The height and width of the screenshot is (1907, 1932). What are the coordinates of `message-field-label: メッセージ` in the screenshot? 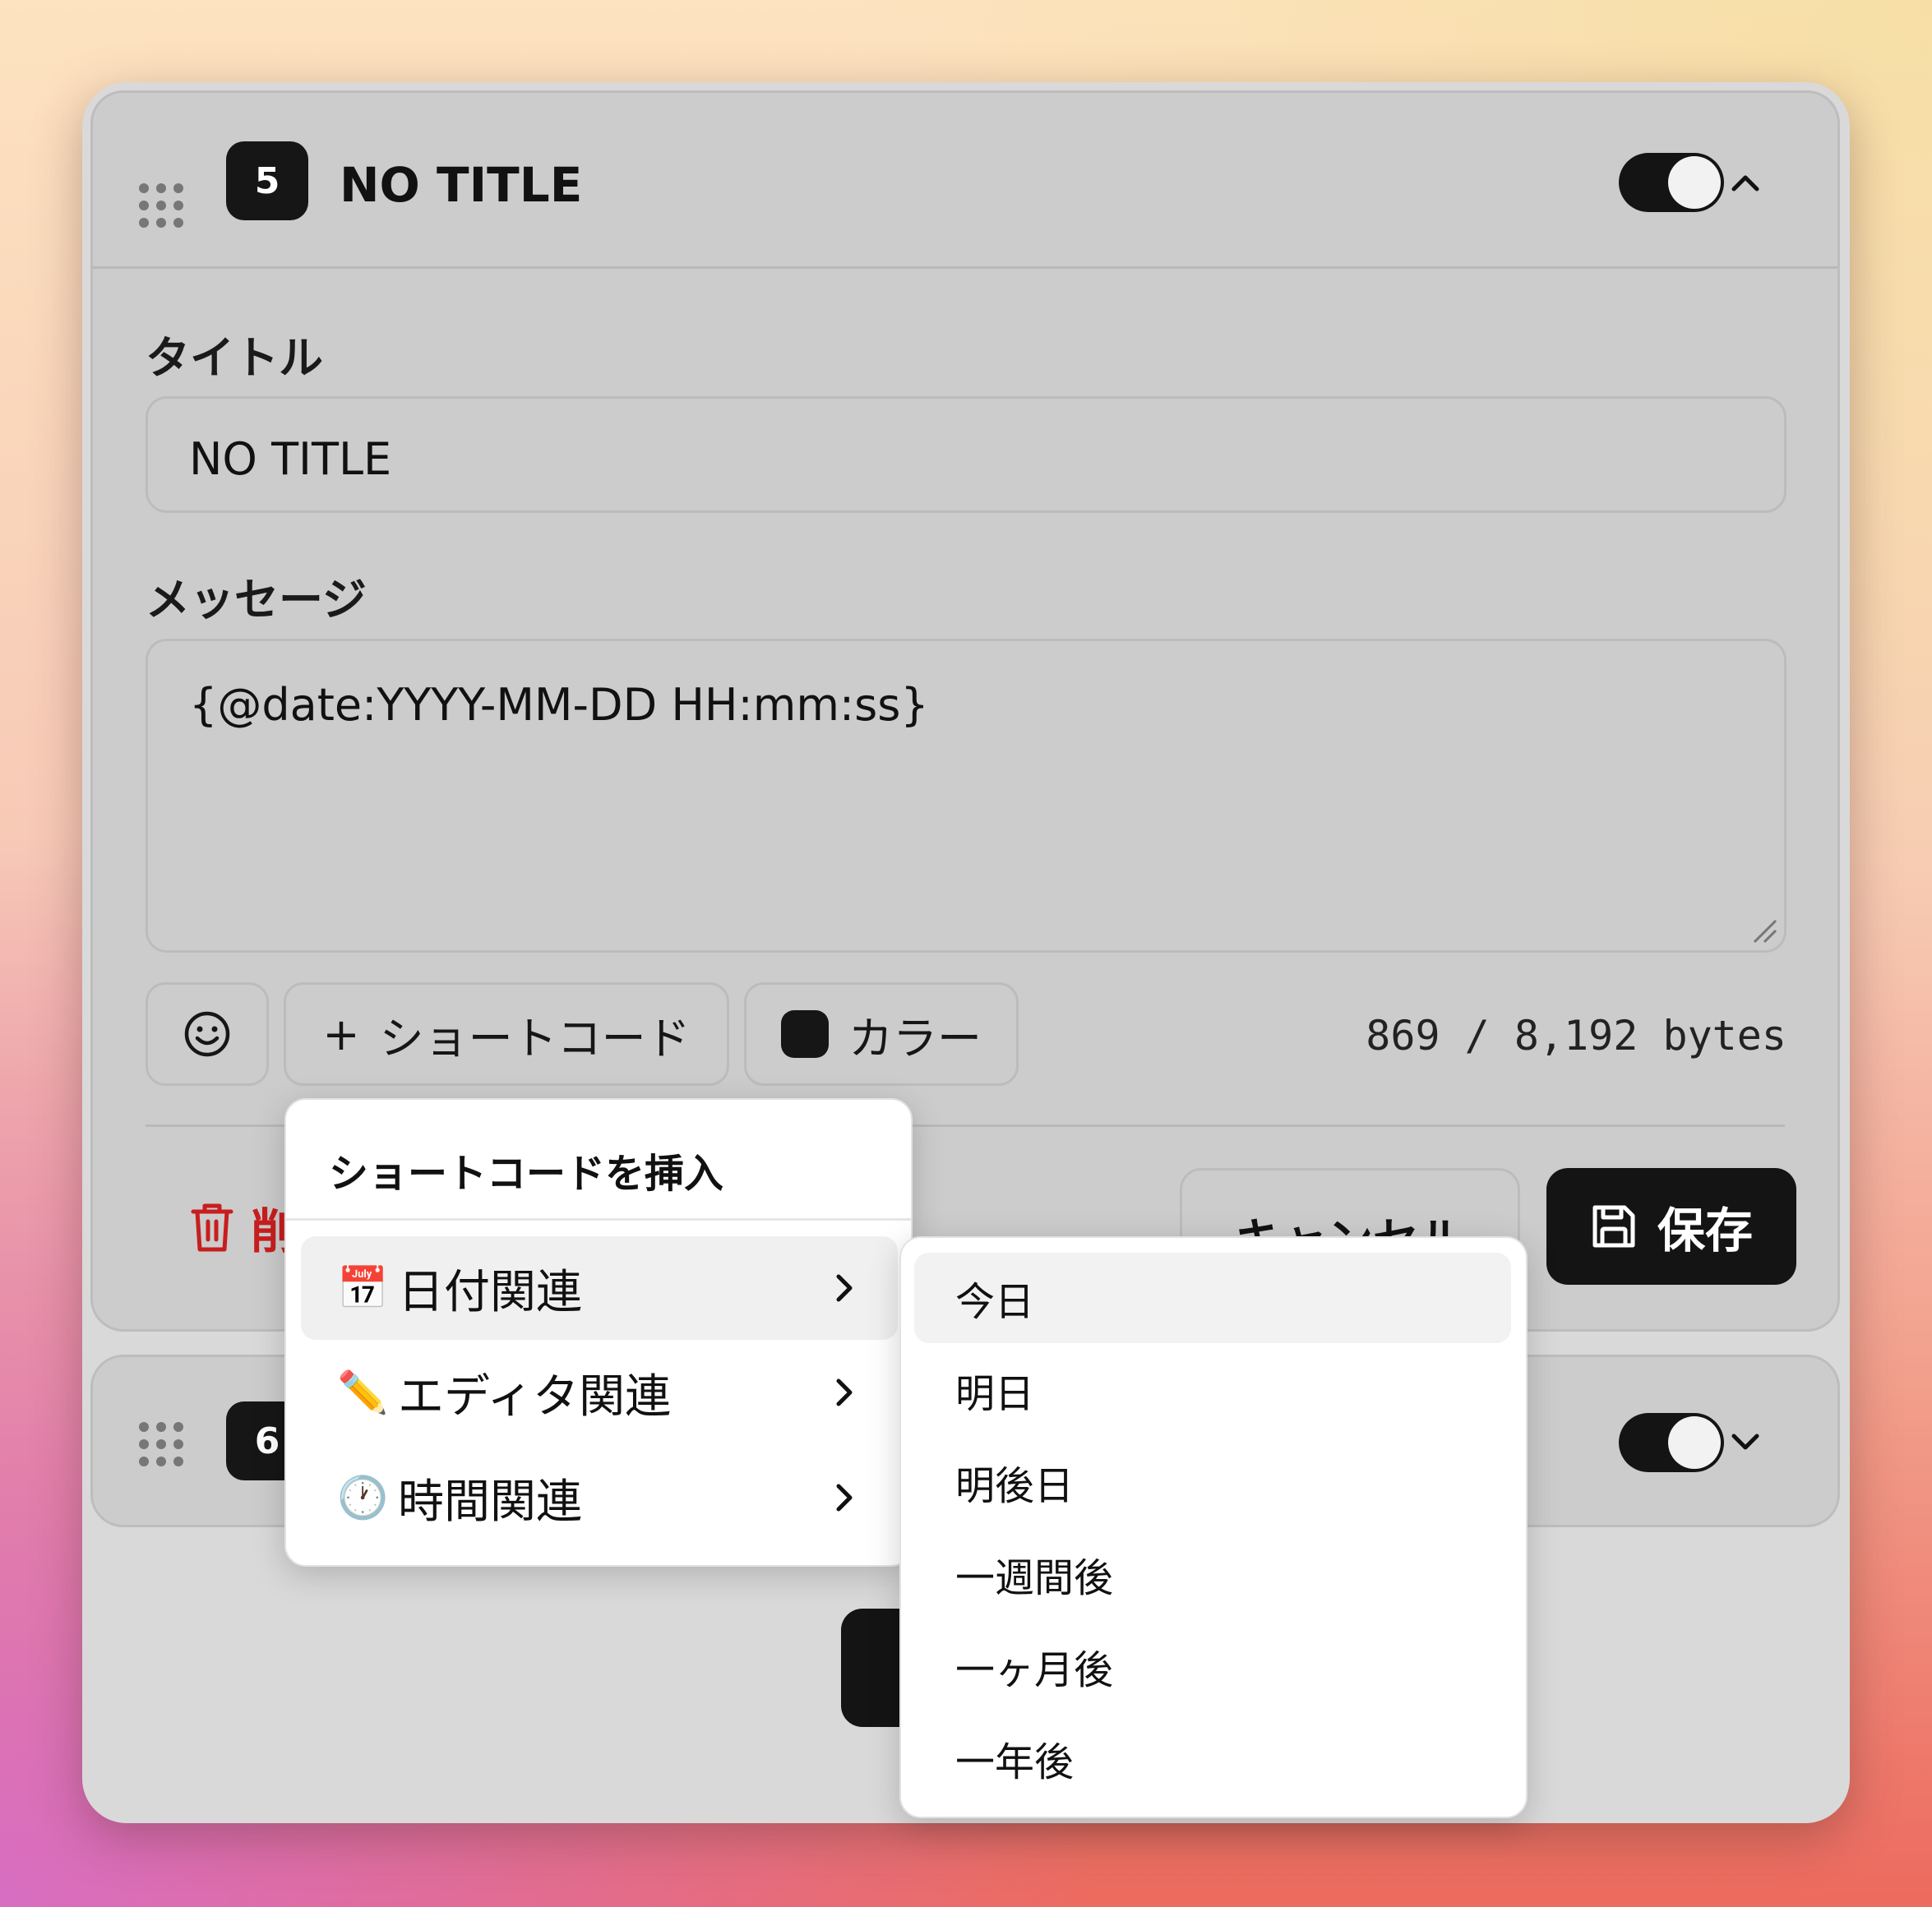 It's located at (256, 600).